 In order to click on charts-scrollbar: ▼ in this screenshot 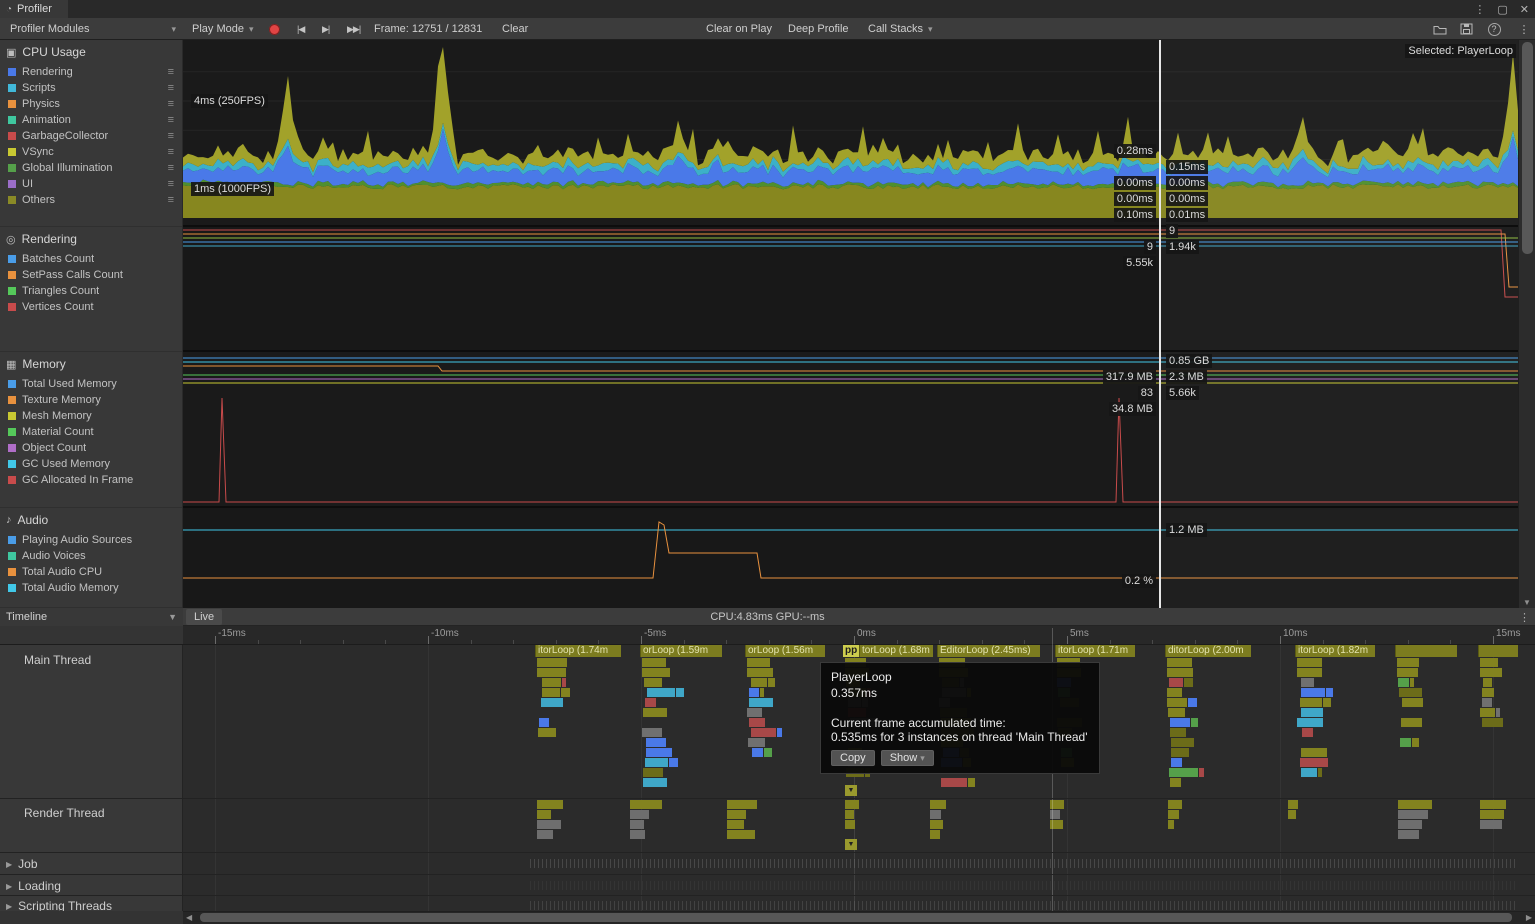, I will do `click(1526, 324)`.